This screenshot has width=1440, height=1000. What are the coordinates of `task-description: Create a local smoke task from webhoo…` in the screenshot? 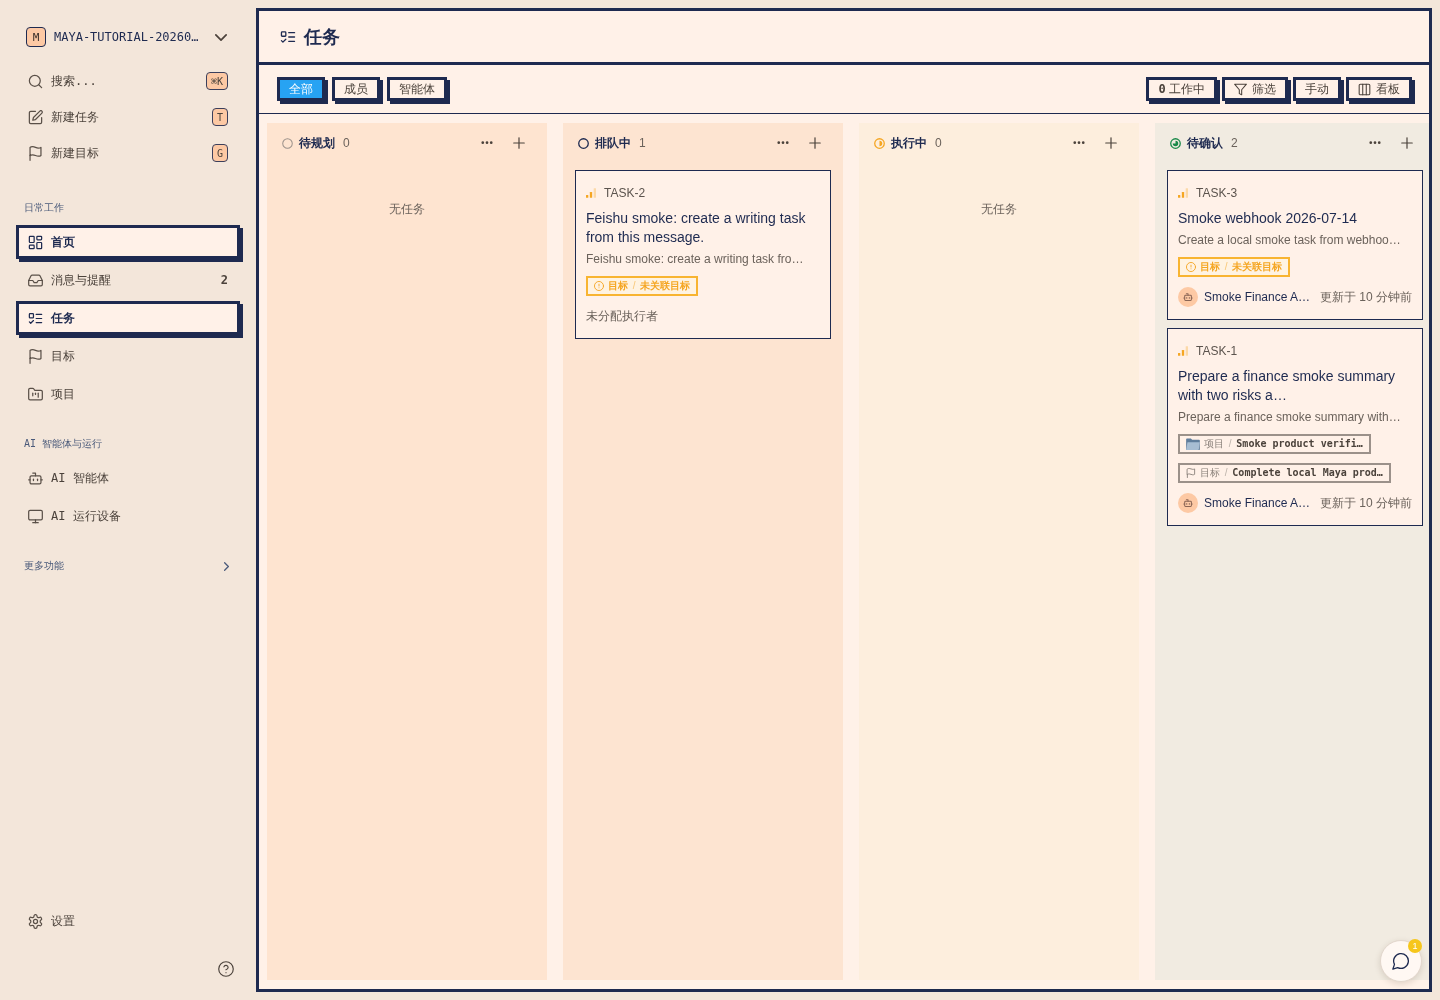 It's located at (1289, 240).